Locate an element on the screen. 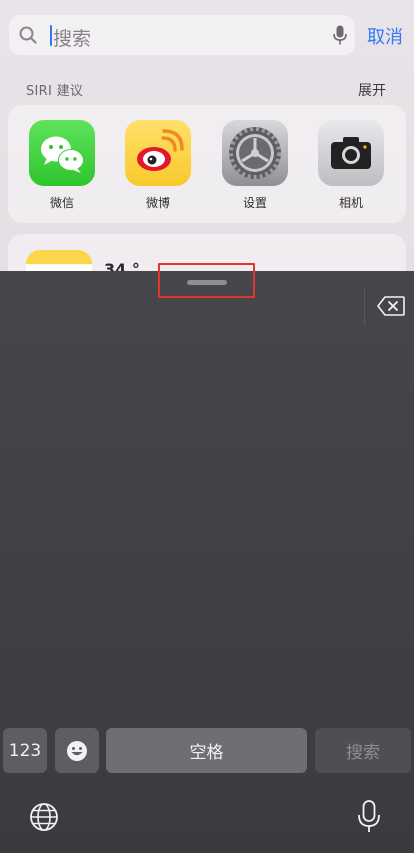  search-icon is located at coordinates (28, 35).